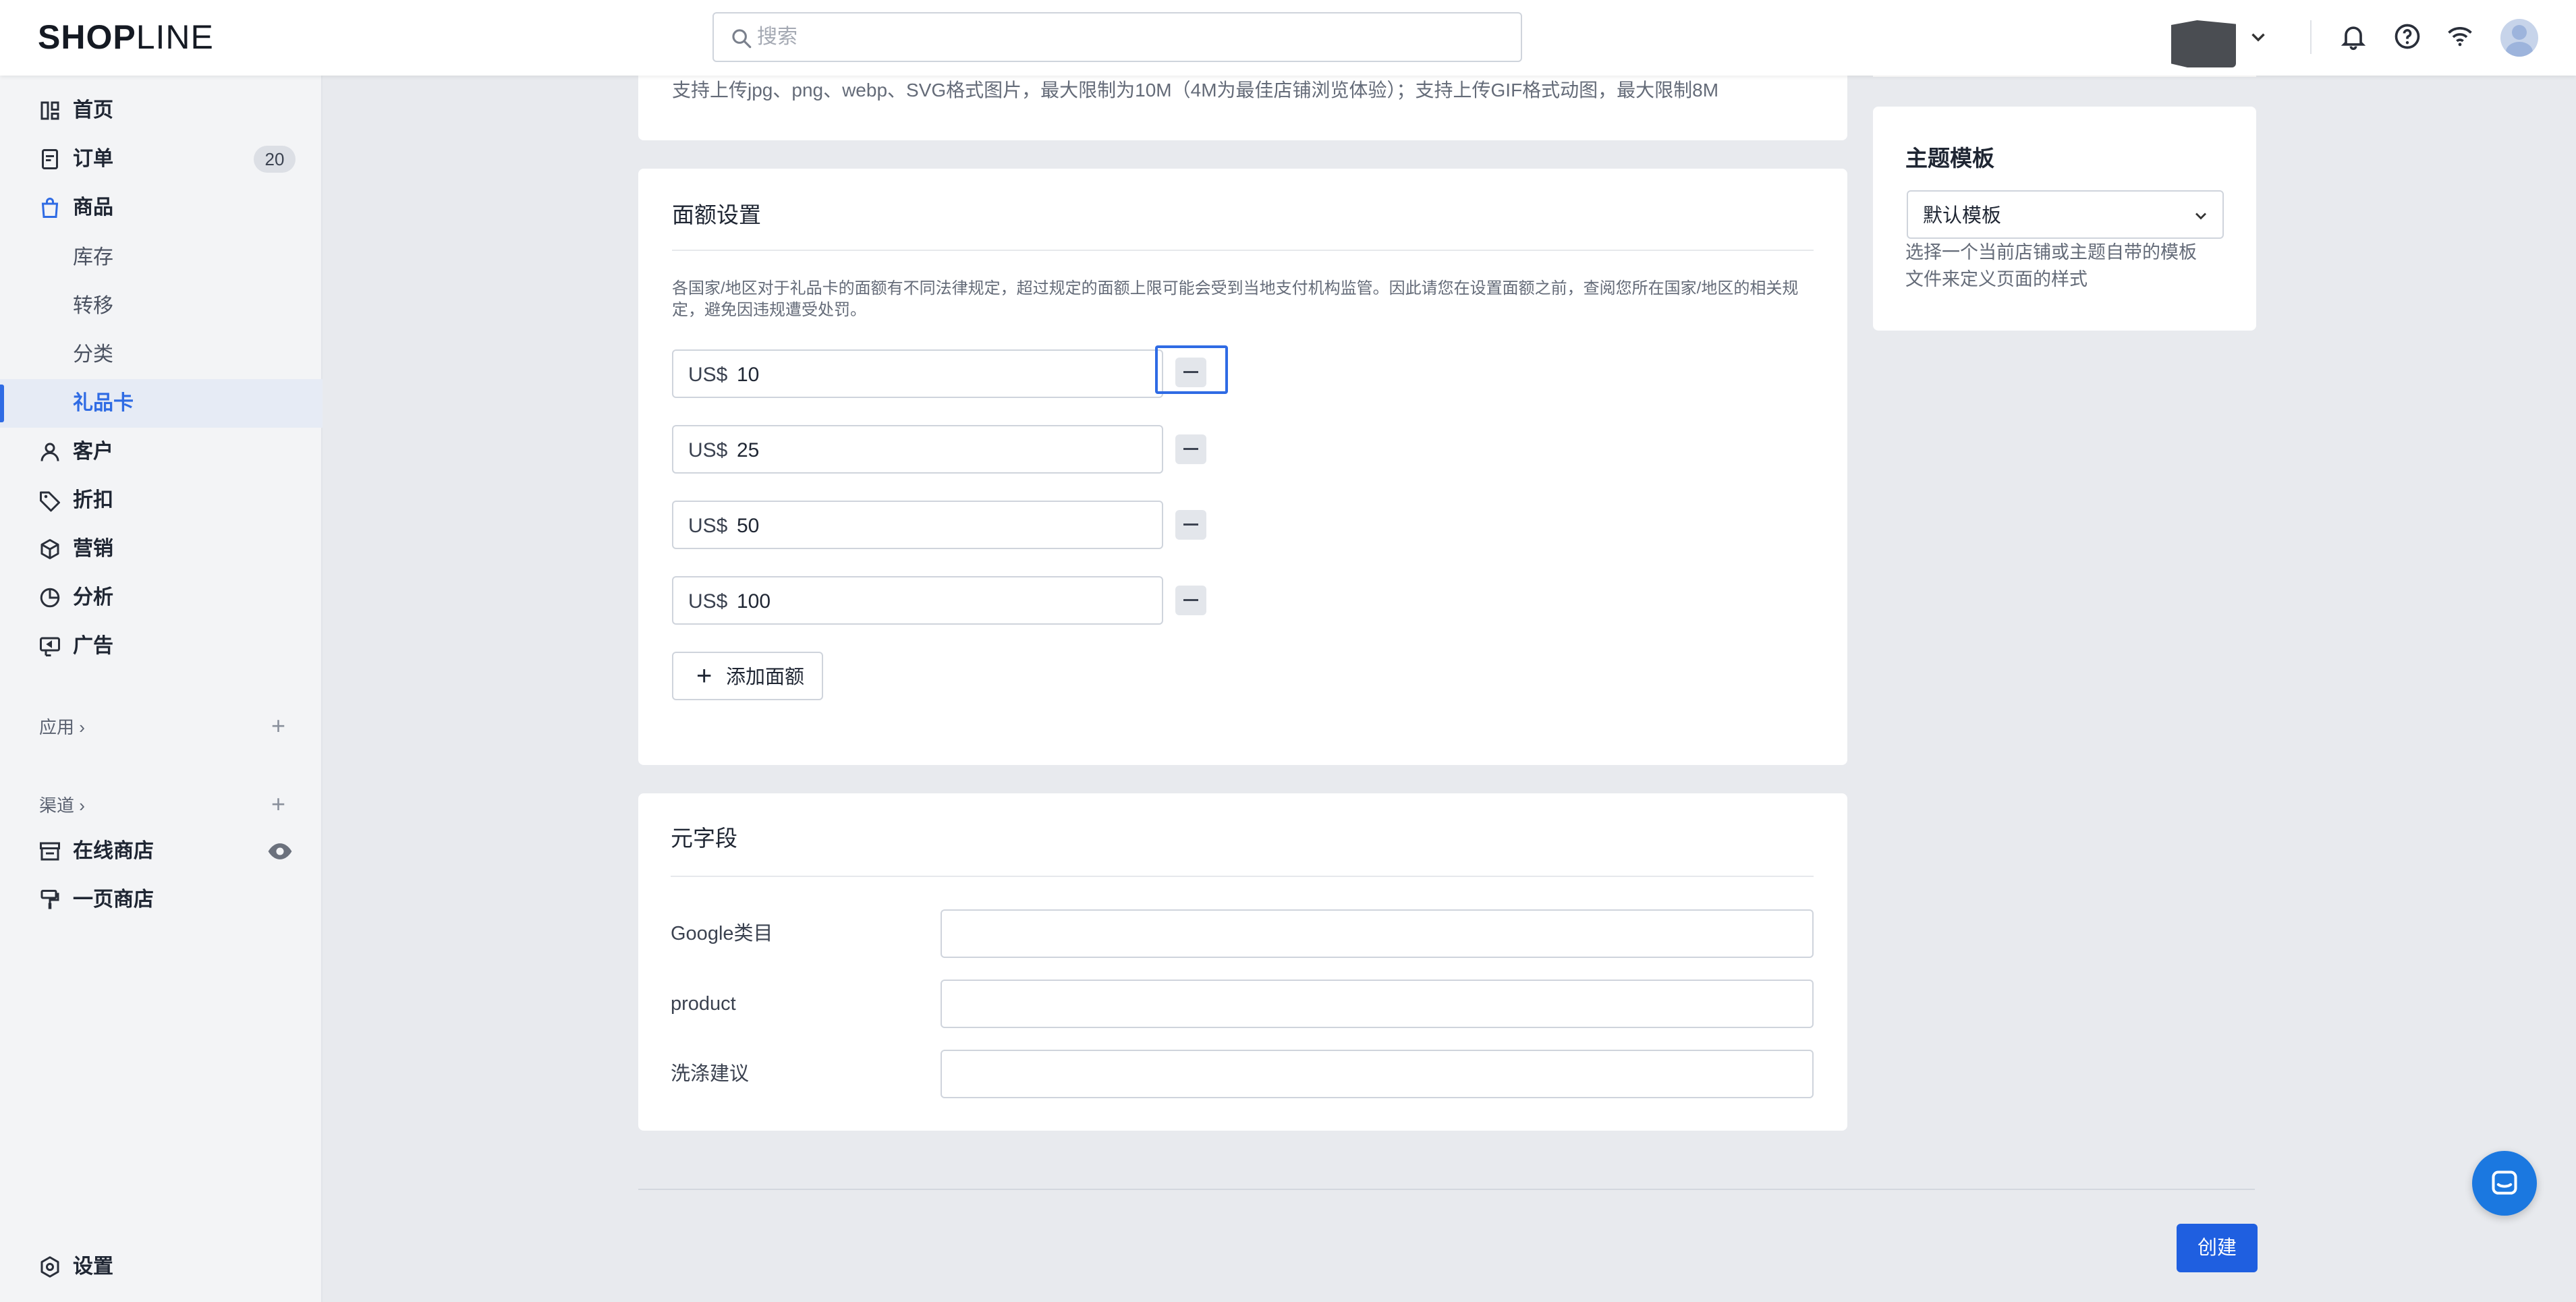  Describe the element at coordinates (278, 804) in the screenshot. I see `add-channel-plus-icon: +` at that location.